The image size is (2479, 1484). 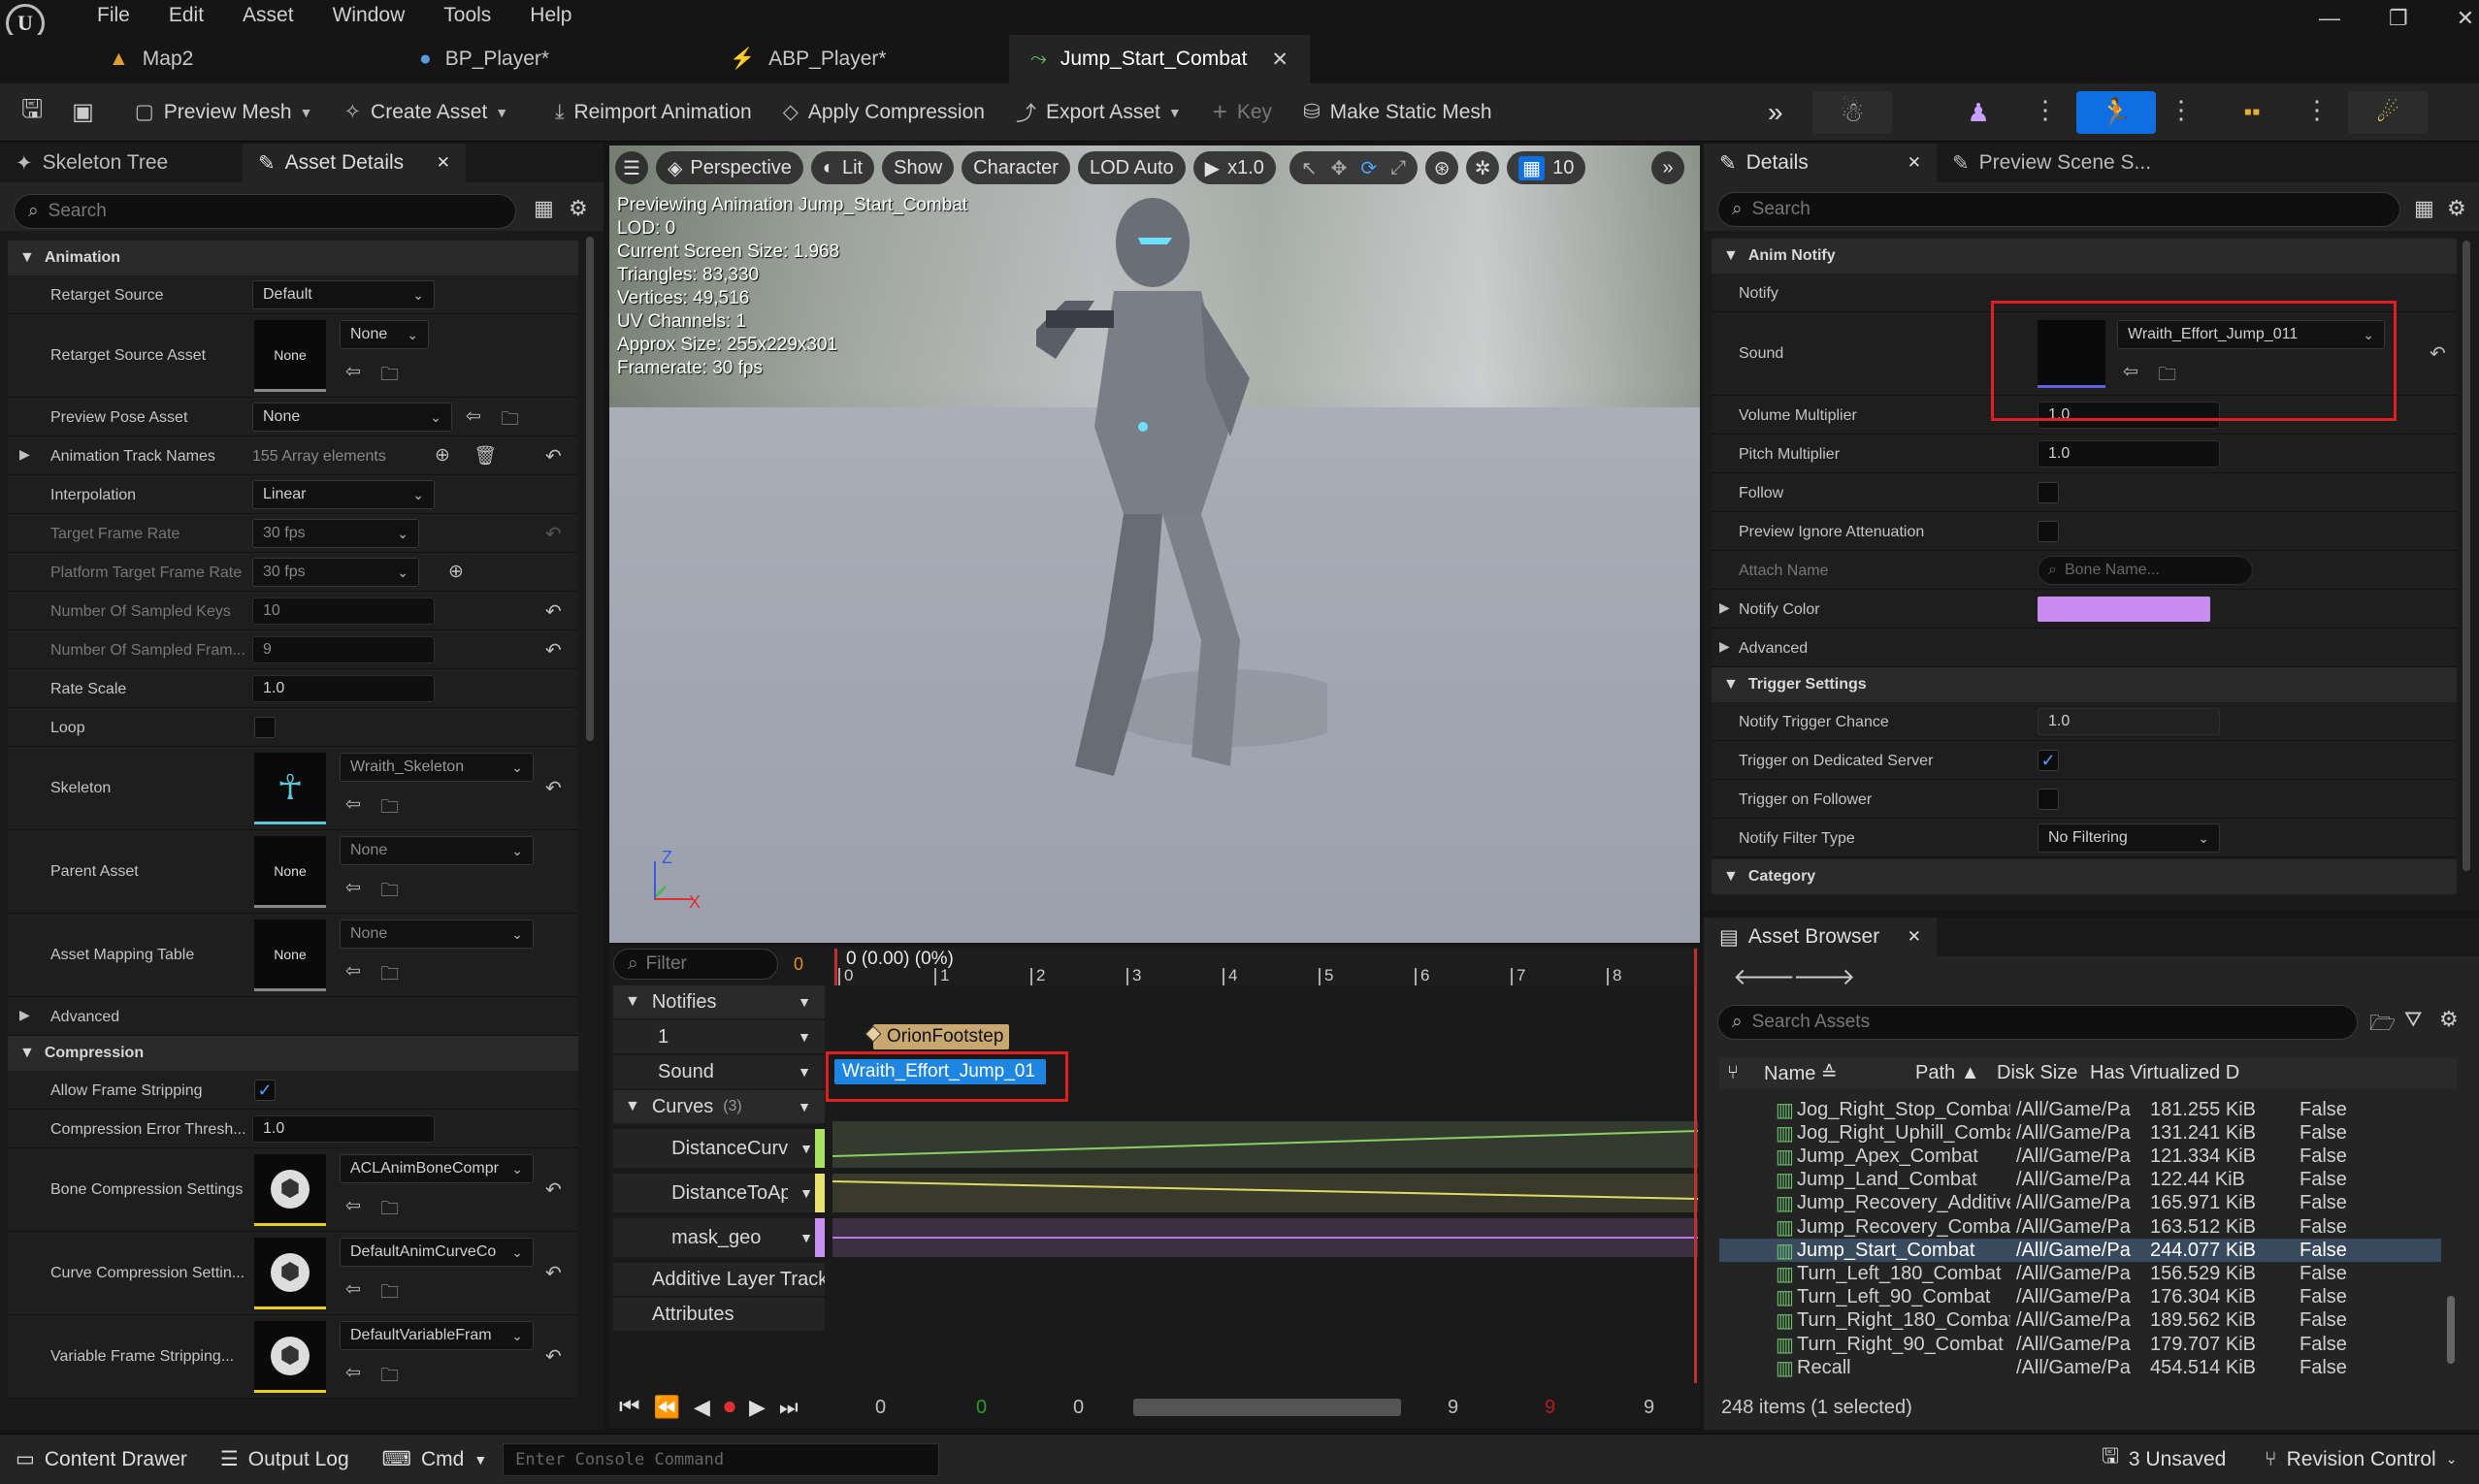 What do you see at coordinates (426, 112) in the screenshot?
I see `create-asset-button: ✧ Create Asset ▼` at bounding box center [426, 112].